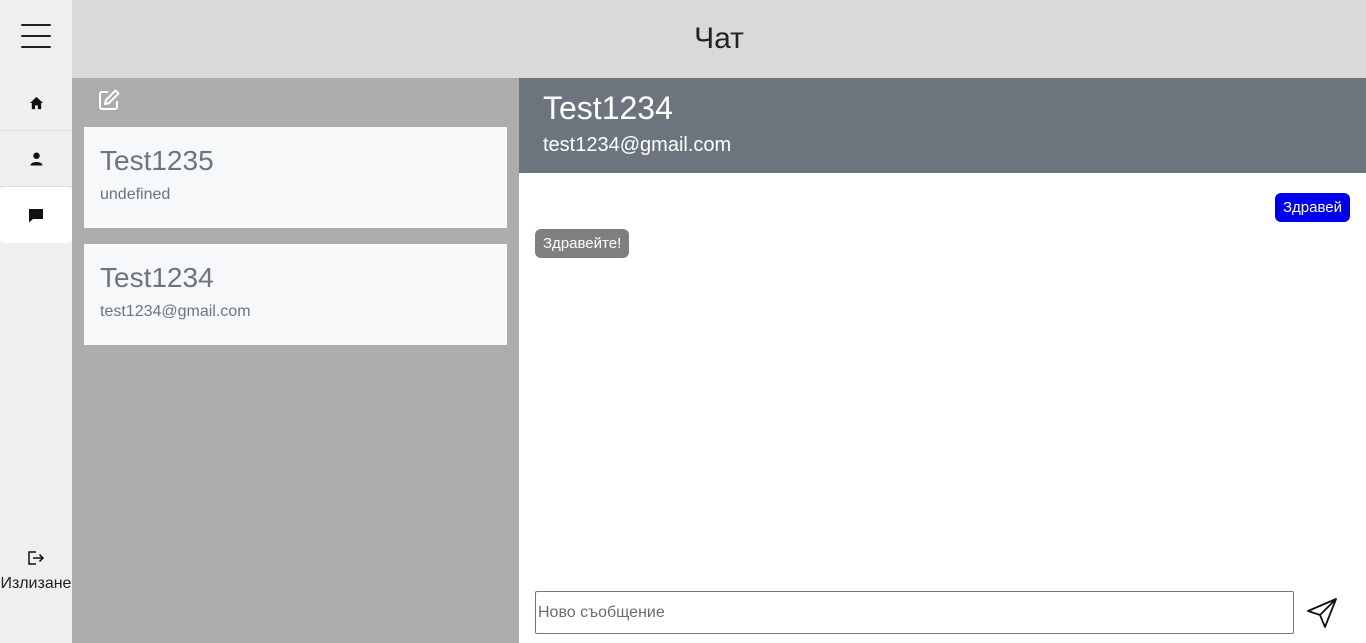 The image size is (1366, 643). I want to click on message-input, so click(914, 612).